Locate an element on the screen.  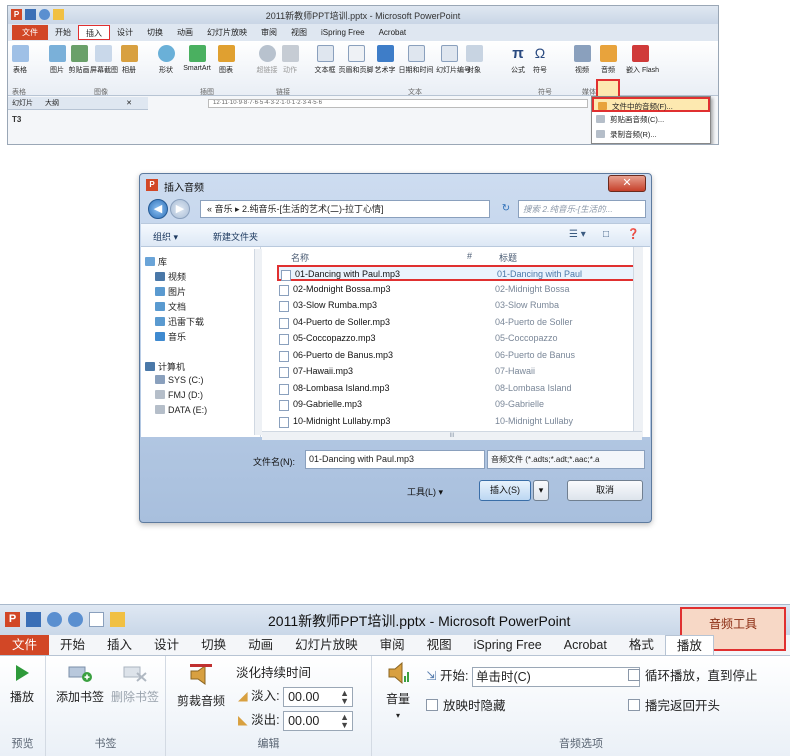
file-row: 02-Modnight Bossa.mp3 02-Midnight Bossa is located at coordinates (457, 290).